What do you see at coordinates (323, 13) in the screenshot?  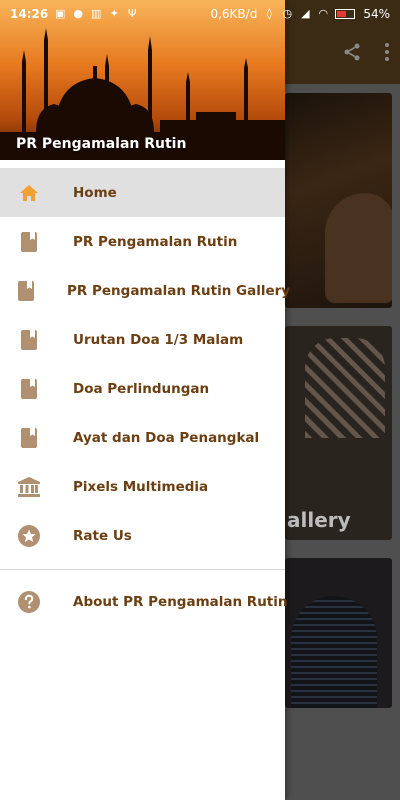 I see `wifi-icon: ◠` at bounding box center [323, 13].